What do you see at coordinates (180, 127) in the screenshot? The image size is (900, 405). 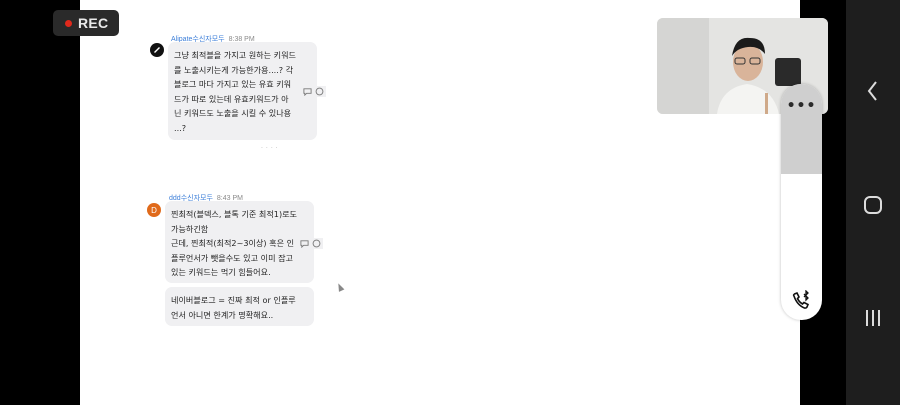 I see `message-line: ...?` at bounding box center [180, 127].